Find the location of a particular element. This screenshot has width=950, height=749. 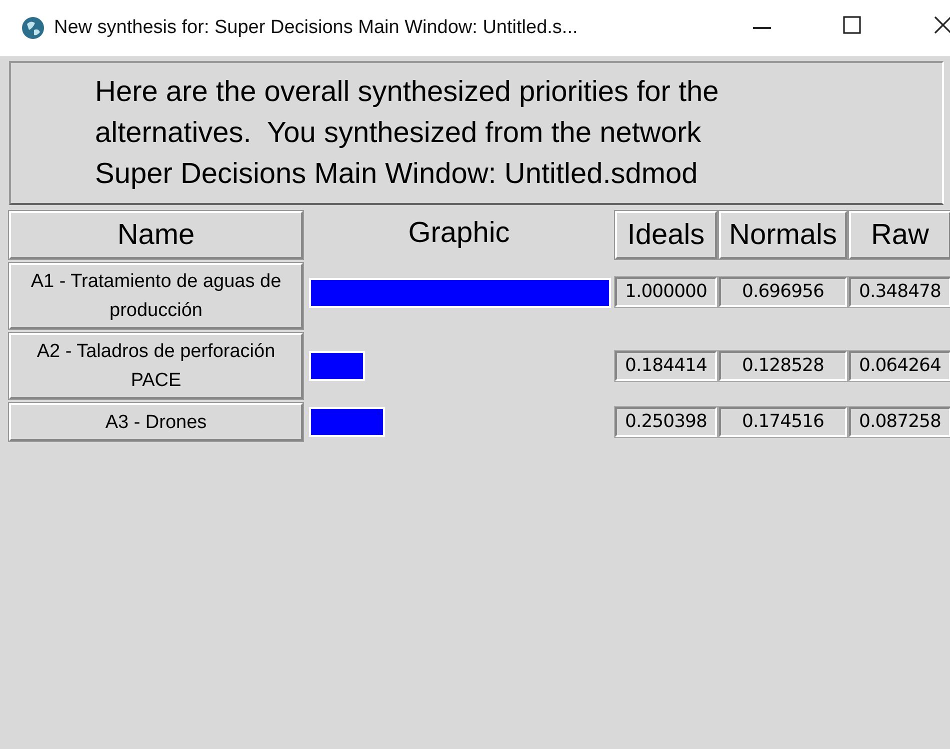

table-cell: 0.087258 is located at coordinates (899, 422).